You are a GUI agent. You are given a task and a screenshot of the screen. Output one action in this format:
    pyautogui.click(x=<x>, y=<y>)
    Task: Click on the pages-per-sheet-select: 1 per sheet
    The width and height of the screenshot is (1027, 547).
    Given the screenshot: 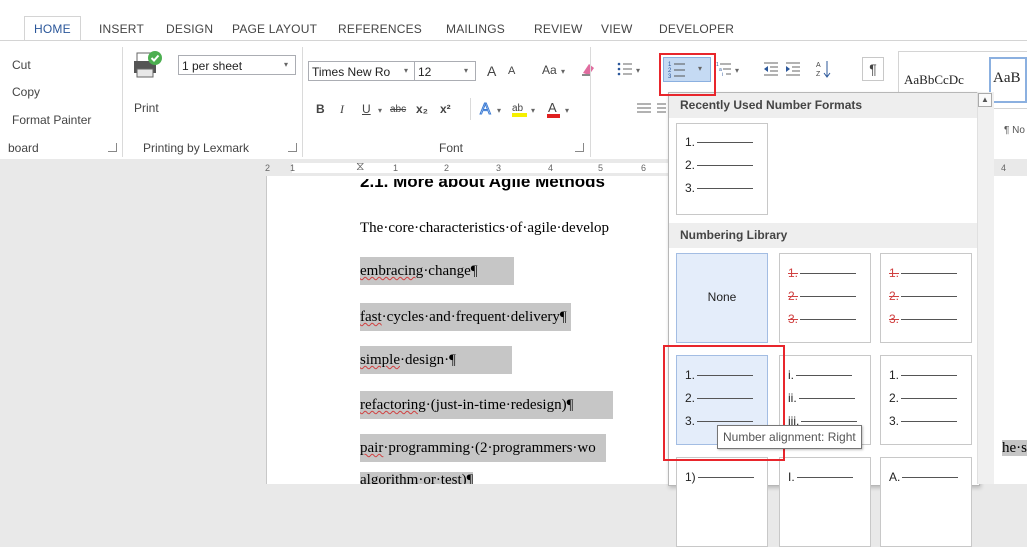 What is the action you would take?
    pyautogui.click(x=237, y=65)
    